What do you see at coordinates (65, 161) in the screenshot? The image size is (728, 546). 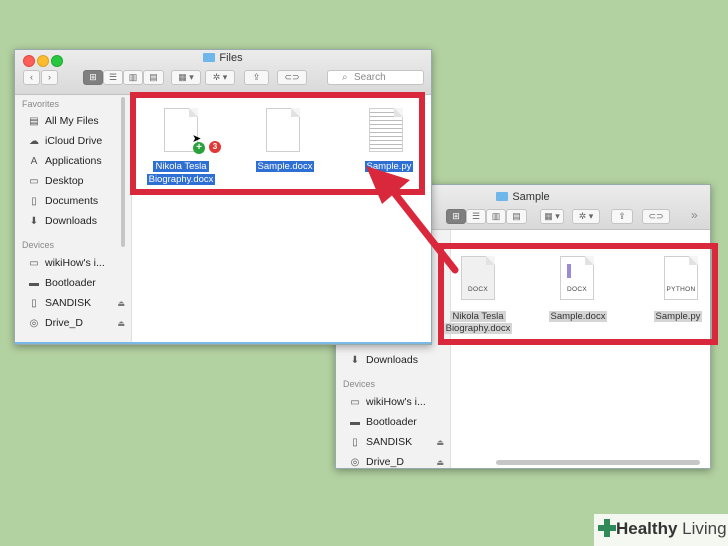 I see `sidebar-item-applications: A Applications` at bounding box center [65, 161].